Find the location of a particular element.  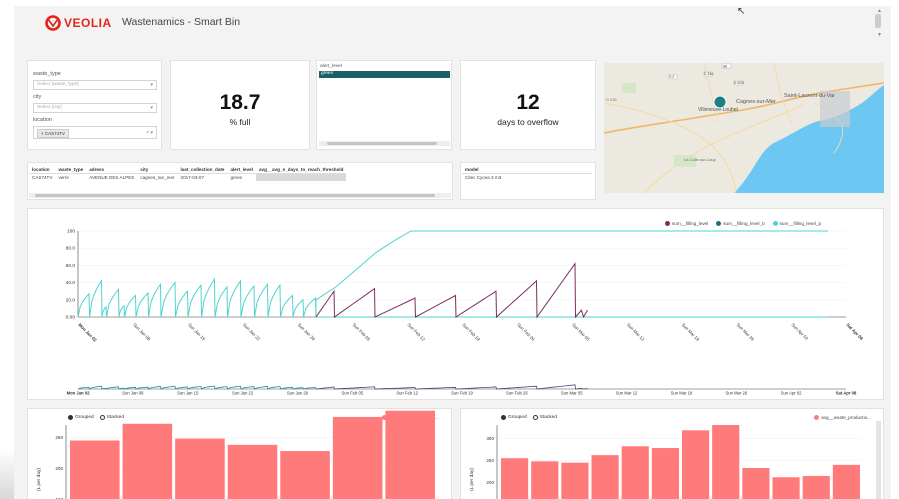

brush-tick-label: Sun Jan 29 is located at coordinates (298, 393).